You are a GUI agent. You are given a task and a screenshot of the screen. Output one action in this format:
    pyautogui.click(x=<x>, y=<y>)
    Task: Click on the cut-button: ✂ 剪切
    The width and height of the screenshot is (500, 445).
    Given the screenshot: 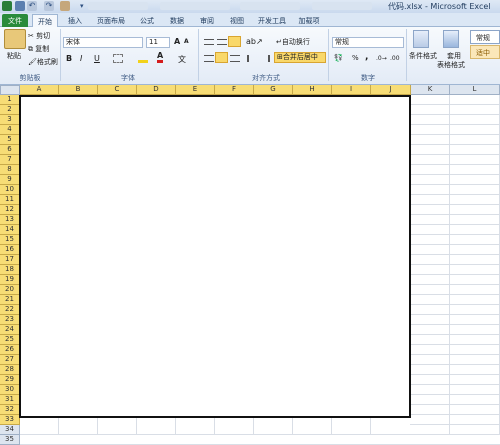 What is the action you would take?
    pyautogui.click(x=39, y=36)
    